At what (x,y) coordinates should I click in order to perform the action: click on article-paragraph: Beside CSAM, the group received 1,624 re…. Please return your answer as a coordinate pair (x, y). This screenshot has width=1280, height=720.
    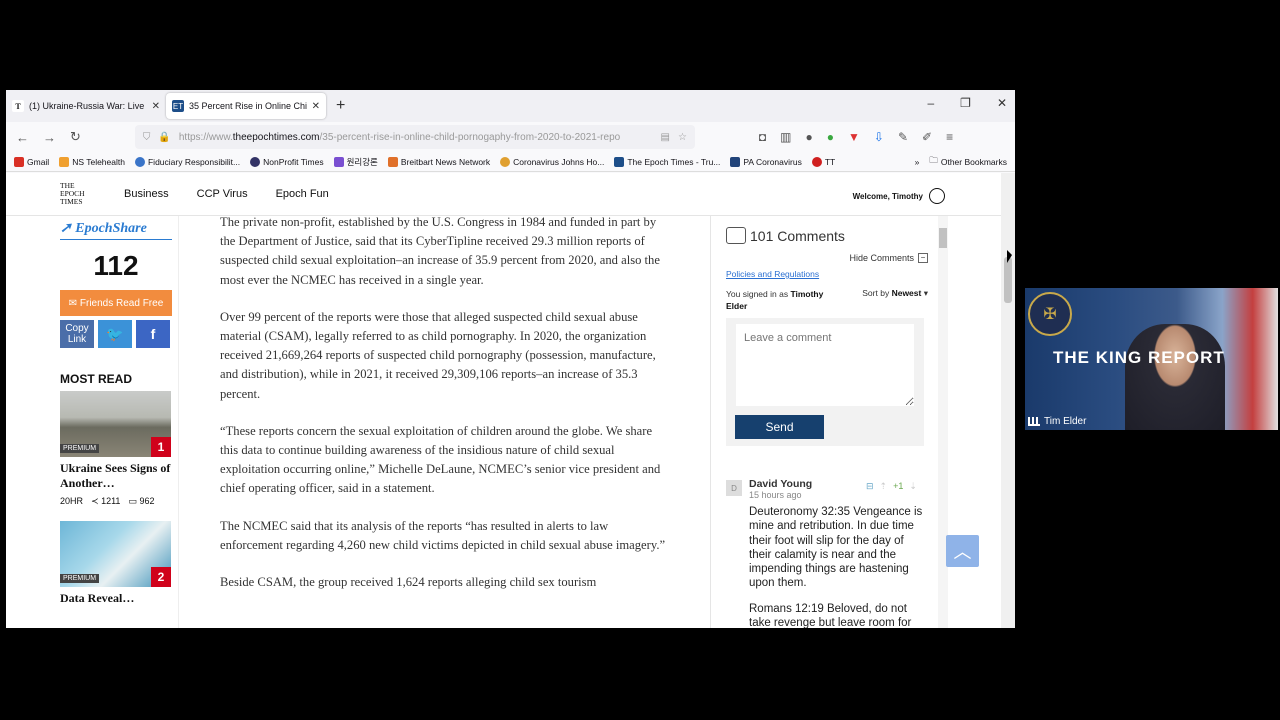
    Looking at the image, I should click on (408, 582).